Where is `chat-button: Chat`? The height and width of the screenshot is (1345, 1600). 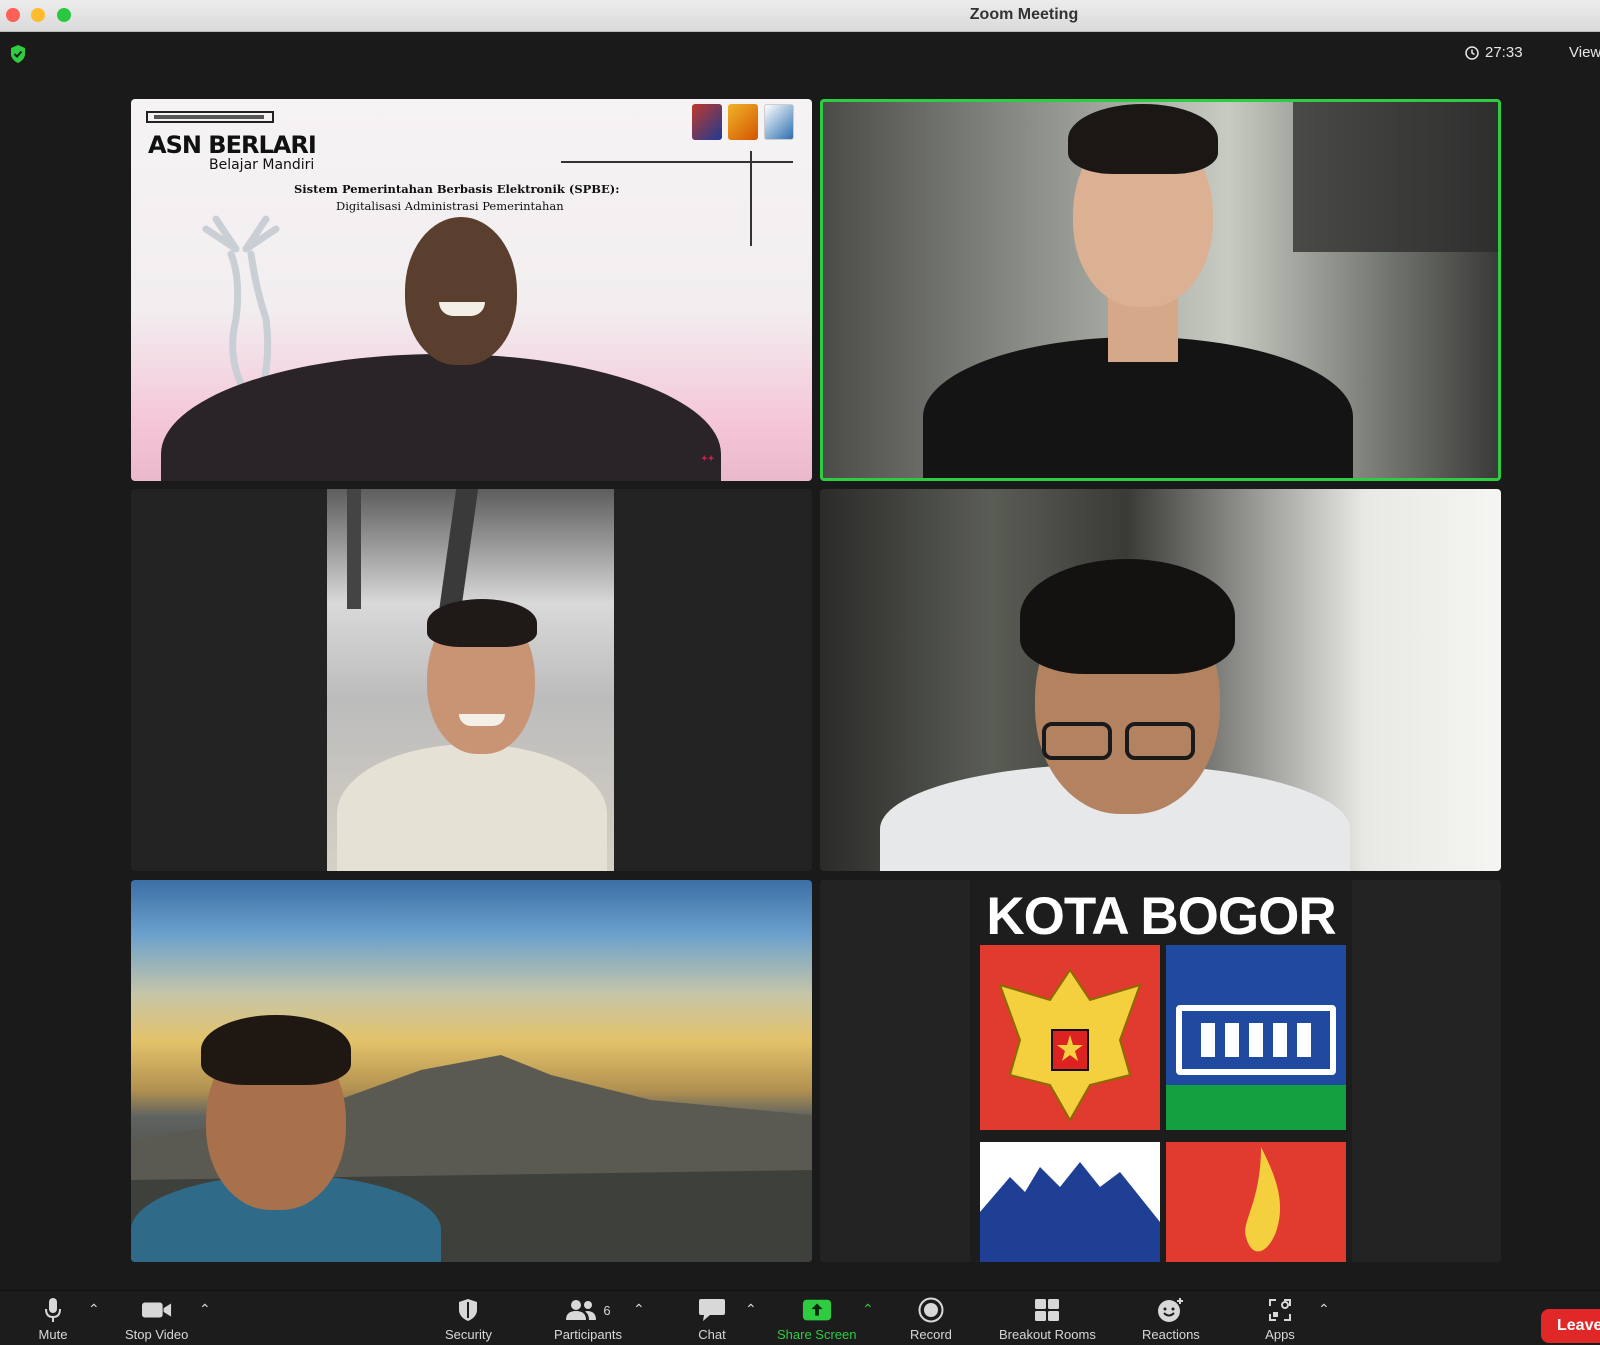
chat-button: Chat is located at coordinates (712, 1319).